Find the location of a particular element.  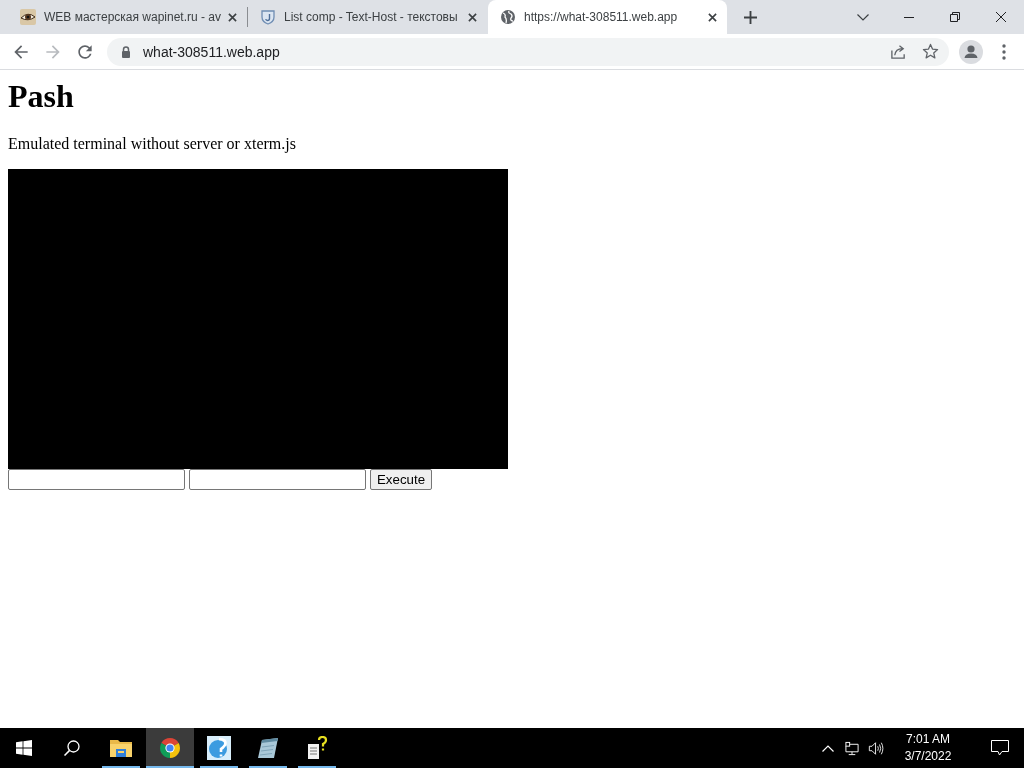

minimize-icon is located at coordinates (909, 17).